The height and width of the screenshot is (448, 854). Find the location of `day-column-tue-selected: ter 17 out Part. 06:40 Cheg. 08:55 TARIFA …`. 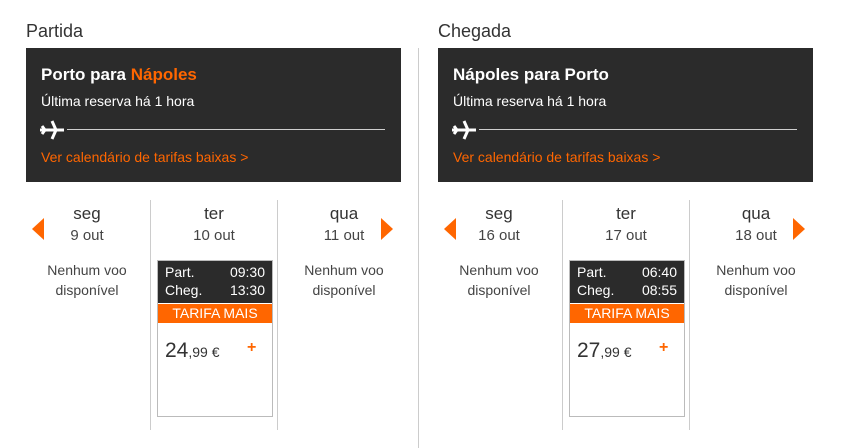

day-column-tue-selected: ter 17 out Part. 06:40 Cheg. 08:55 TARIFA … is located at coordinates (626, 315).